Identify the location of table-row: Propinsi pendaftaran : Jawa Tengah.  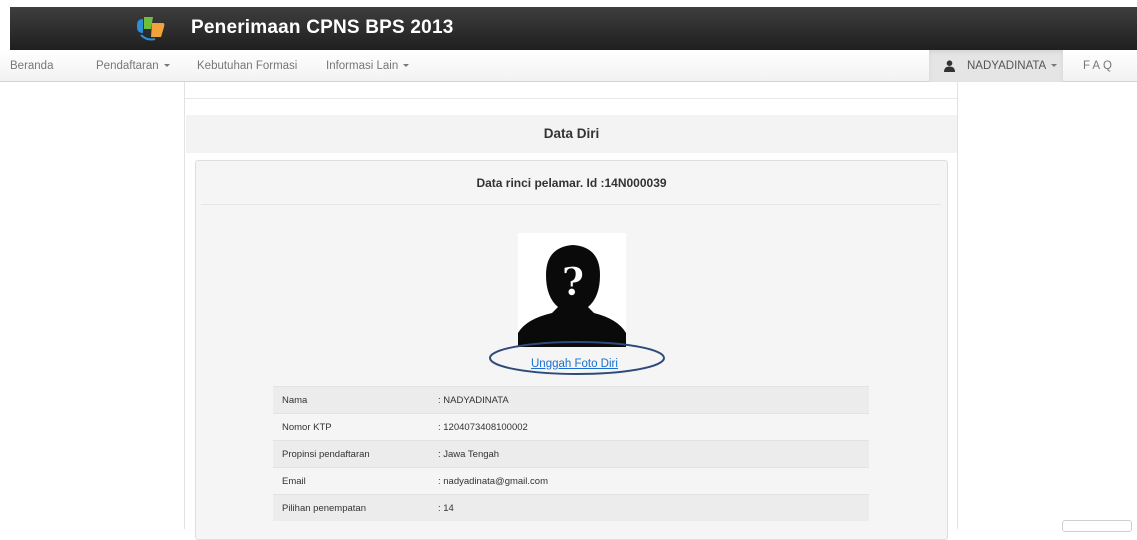
(571, 453).